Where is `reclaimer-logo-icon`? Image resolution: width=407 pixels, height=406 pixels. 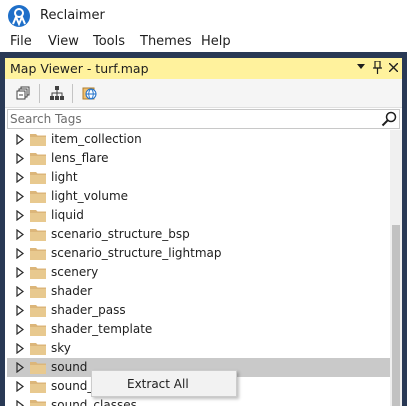 reclaimer-logo-icon is located at coordinates (19, 16).